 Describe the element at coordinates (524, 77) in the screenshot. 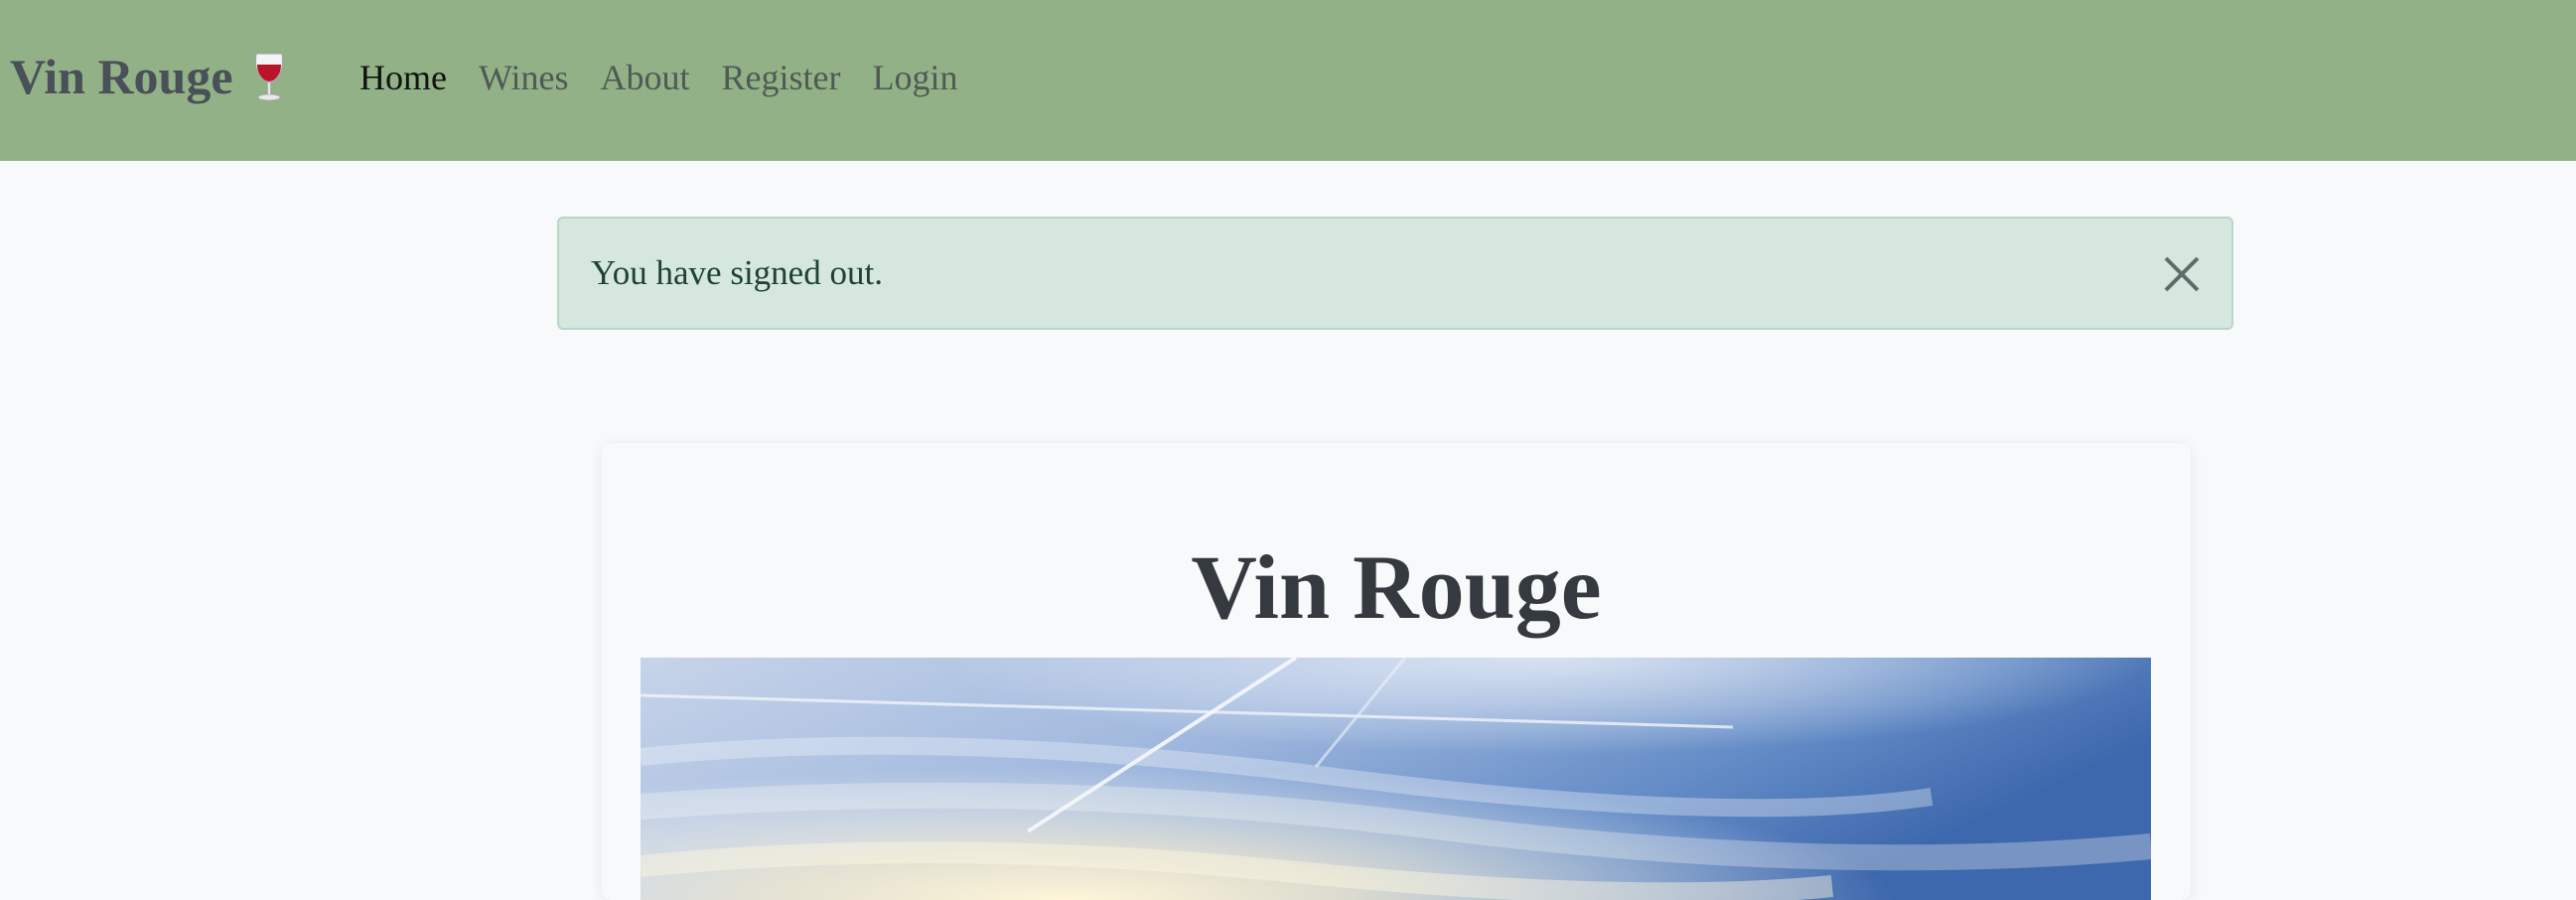

I see `nav-link-wines: Wines` at that location.